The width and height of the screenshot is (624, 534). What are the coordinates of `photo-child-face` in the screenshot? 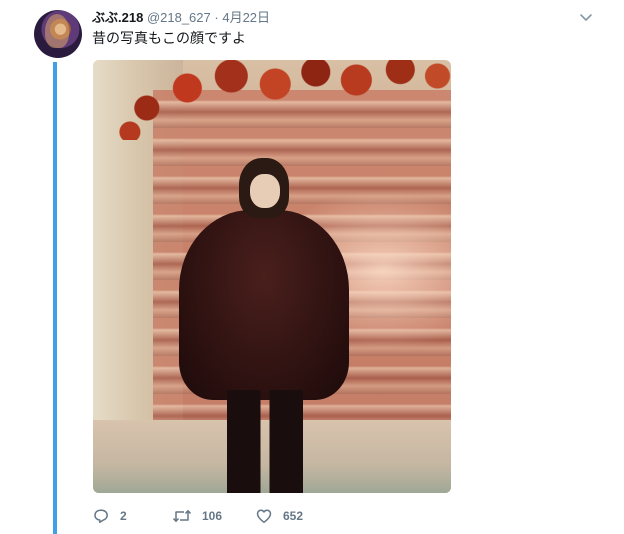 It's located at (265, 191).